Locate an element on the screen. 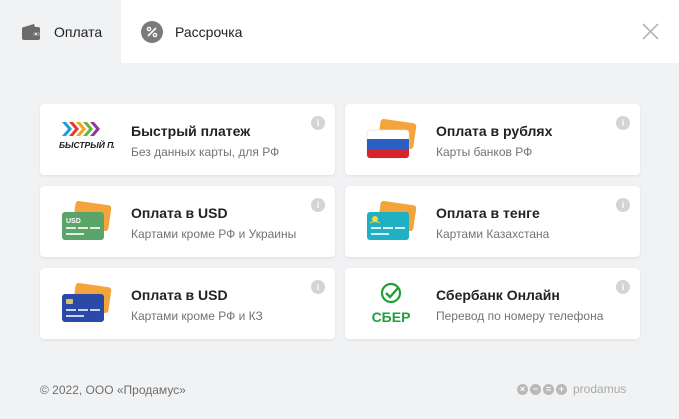  option-title: Сбербанк Онлайн is located at coordinates (498, 295).